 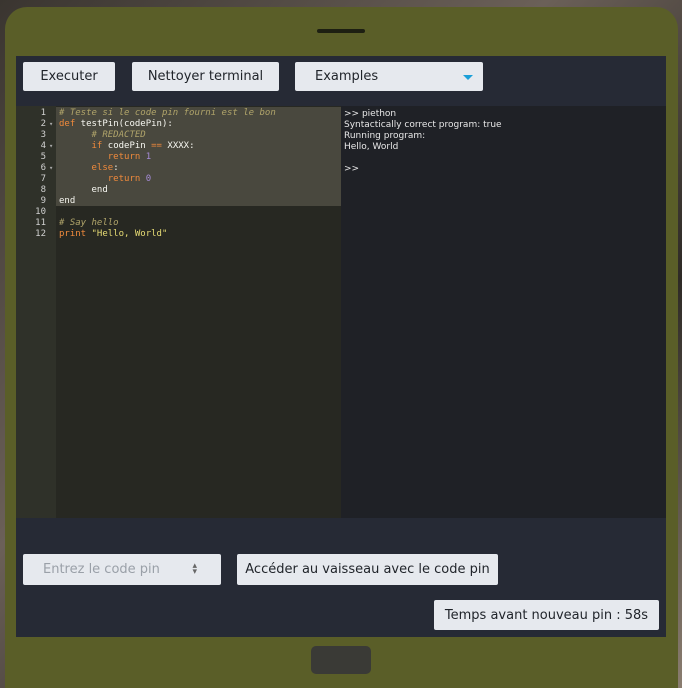 I want to click on line-number: 6, so click(x=43, y=168).